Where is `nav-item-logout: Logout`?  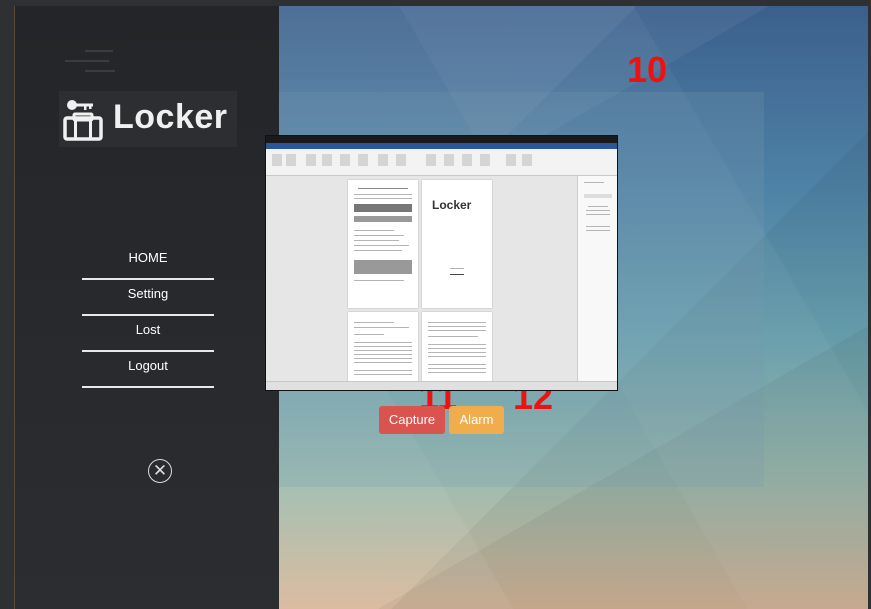 nav-item-logout: Logout is located at coordinates (148, 371).